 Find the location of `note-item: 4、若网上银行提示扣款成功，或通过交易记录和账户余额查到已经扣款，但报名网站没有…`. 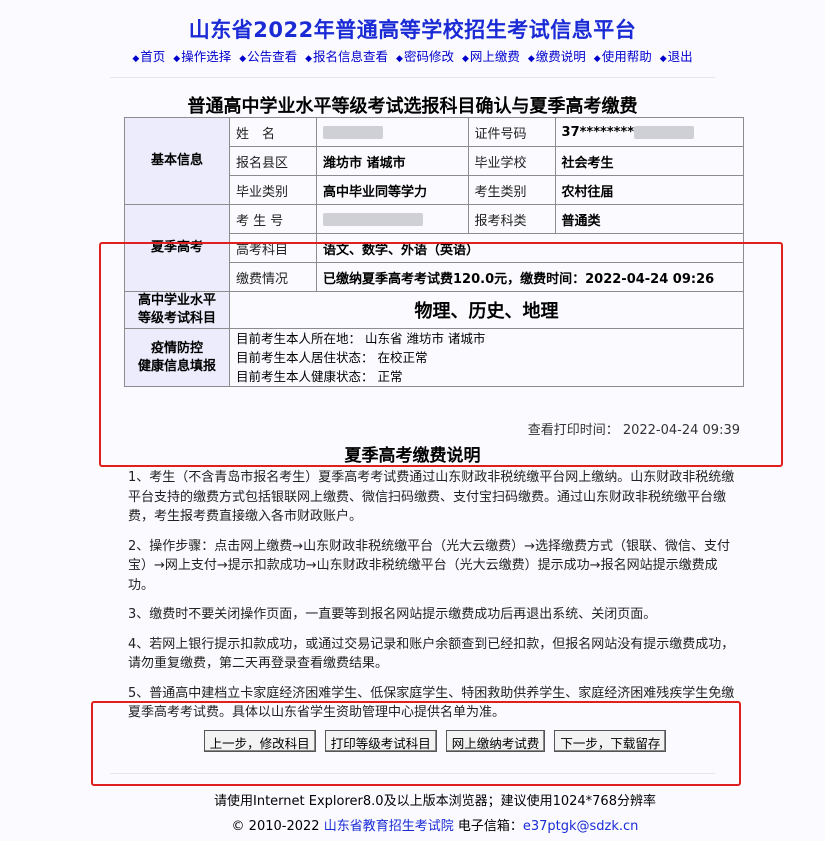

note-item: 4、若网上银行提示扣款成功，或通过交易记录和账户余额查到已经扣款，但报名网站没有… is located at coordinates (431, 654).